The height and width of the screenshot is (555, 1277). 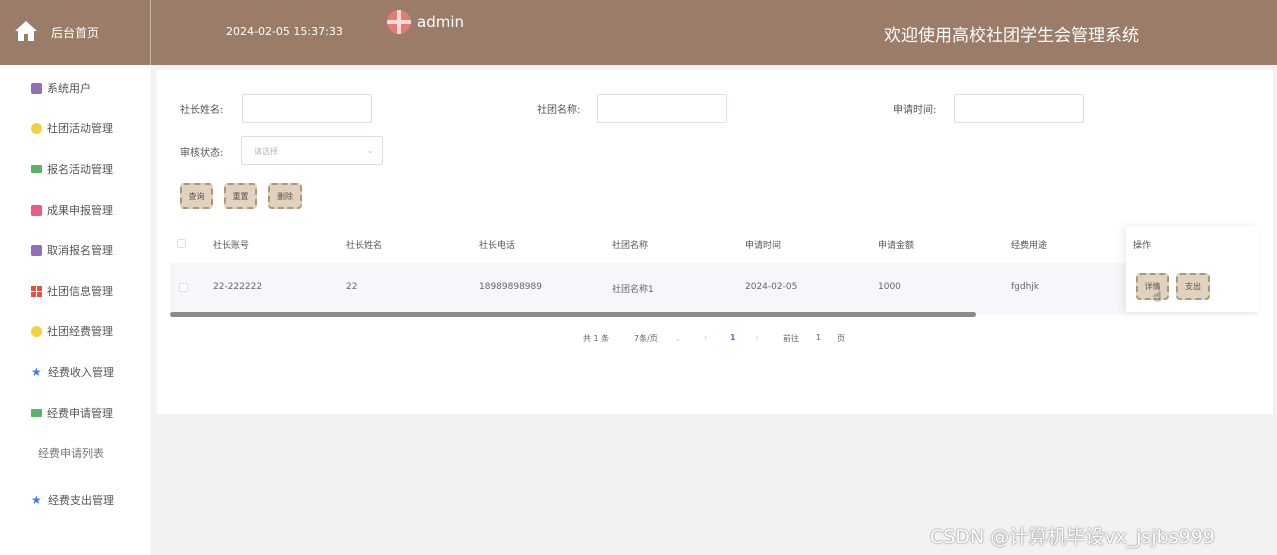 I want to click on sidebar-item-label: 经费申请管理, so click(x=80, y=413).